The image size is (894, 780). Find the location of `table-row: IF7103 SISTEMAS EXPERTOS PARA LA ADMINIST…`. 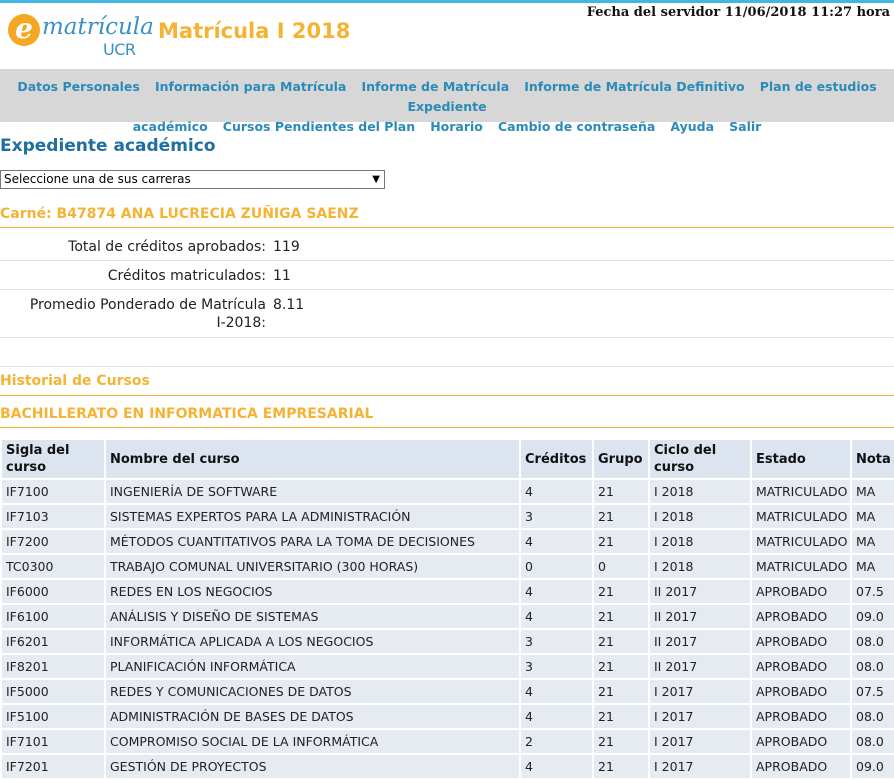

table-row: IF7103 SISTEMAS EXPERTOS PARA LA ADMINIST… is located at coordinates (448, 516).